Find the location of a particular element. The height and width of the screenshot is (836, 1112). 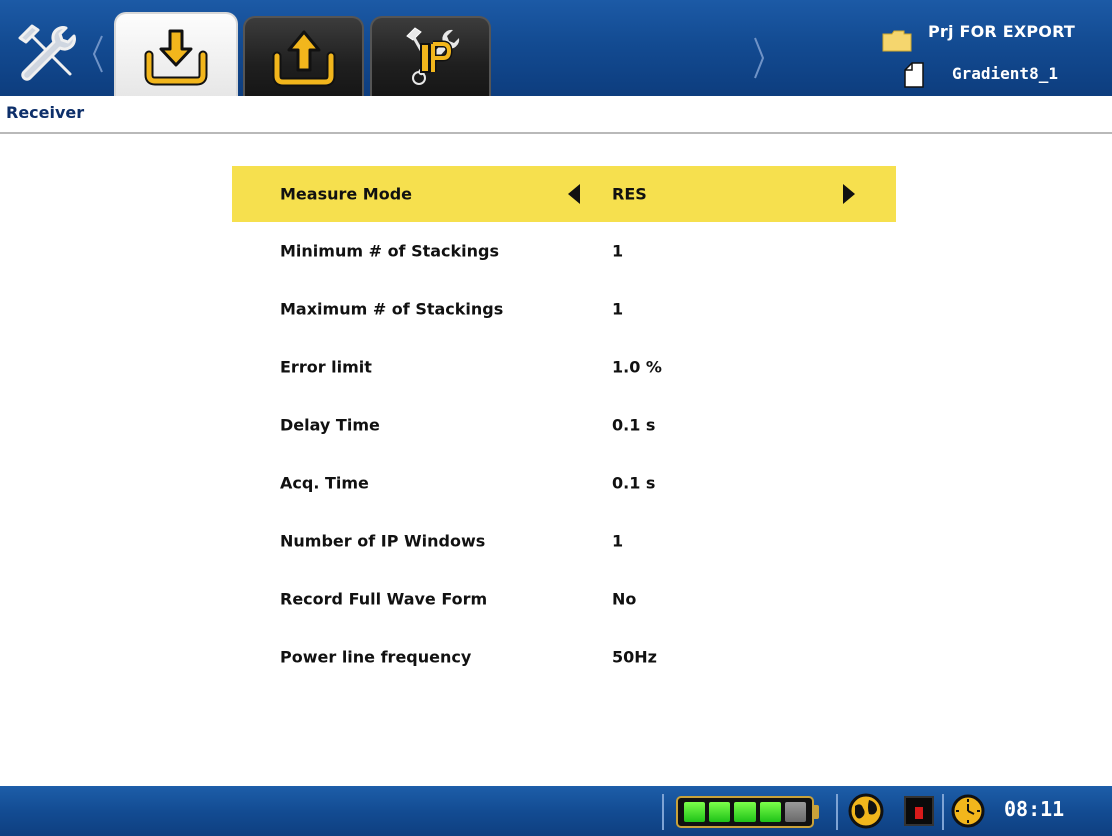

setting-label: Minimum # of Stackings is located at coordinates (390, 251).